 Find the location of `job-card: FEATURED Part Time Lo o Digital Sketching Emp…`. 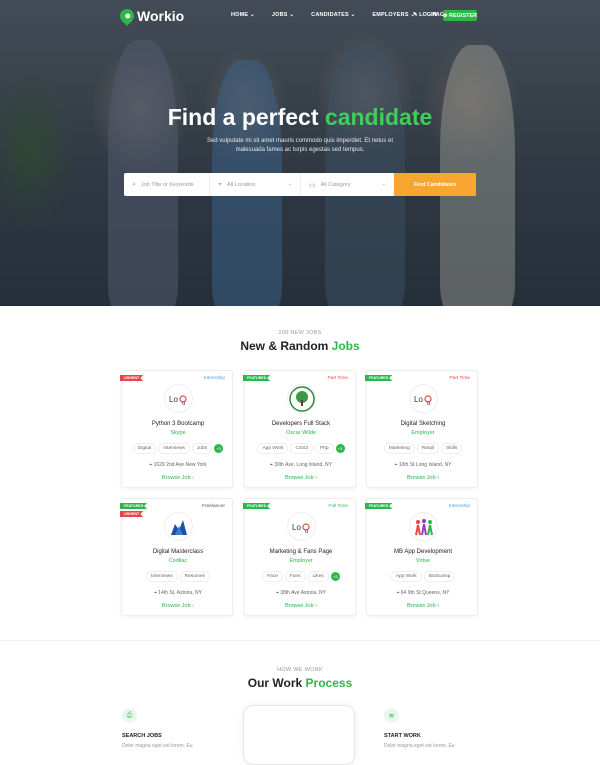

job-card: FEATURED Part Time Lo o Digital Sketching Emp… is located at coordinates (422, 429).